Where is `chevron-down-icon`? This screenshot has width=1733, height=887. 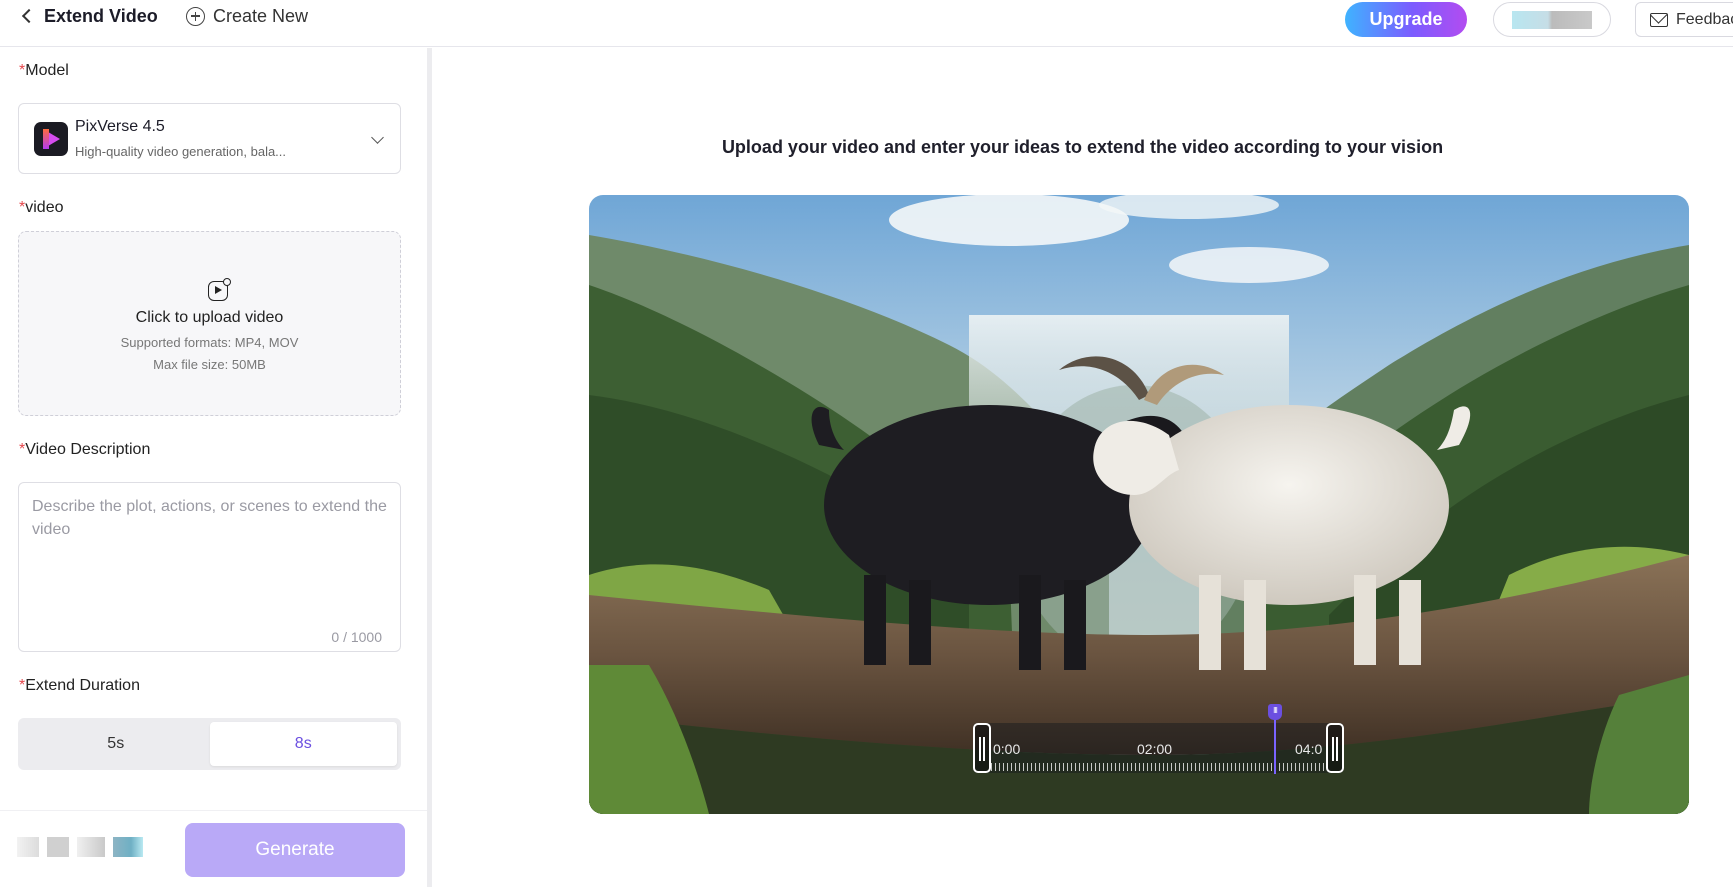
chevron-down-icon is located at coordinates (377, 137).